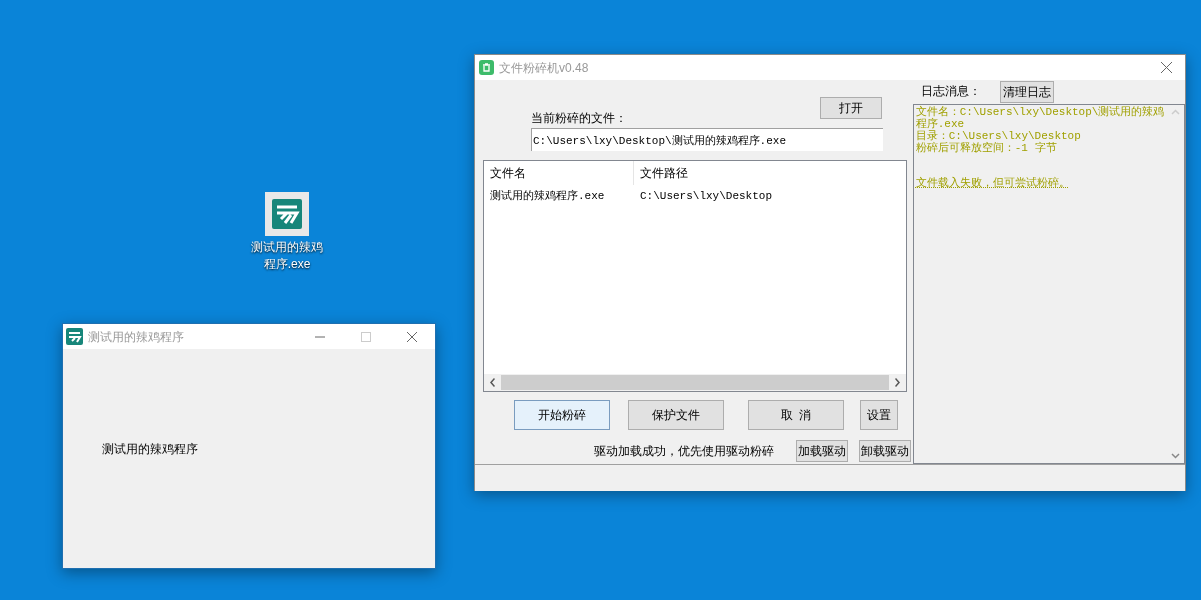 The width and height of the screenshot is (1201, 600). Describe the element at coordinates (879, 415) in the screenshot. I see `action-button: 设置` at that location.